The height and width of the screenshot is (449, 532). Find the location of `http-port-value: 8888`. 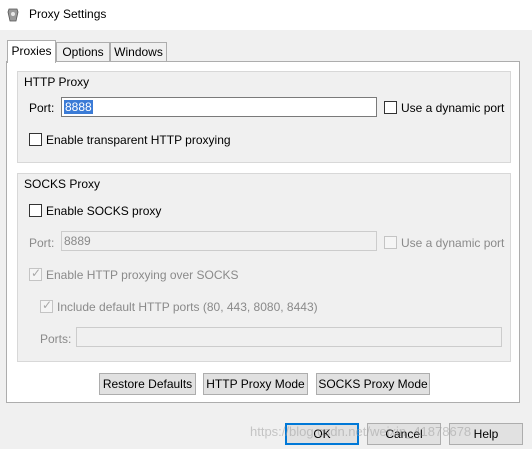

http-port-value: 8888 is located at coordinates (78, 107).